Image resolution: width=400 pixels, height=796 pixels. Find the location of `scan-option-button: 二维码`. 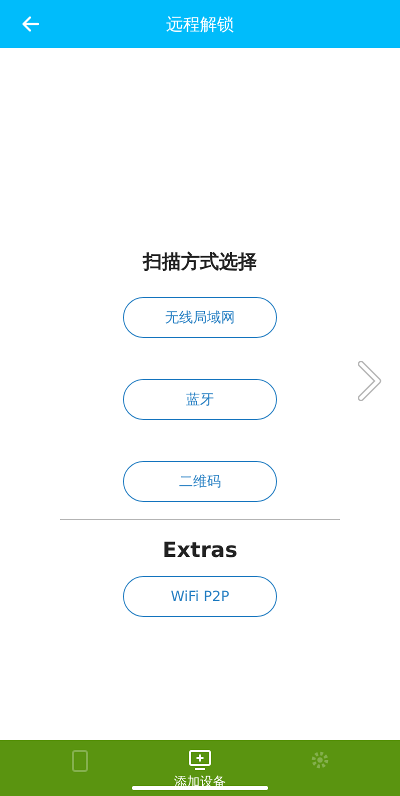

scan-option-button: 二维码 is located at coordinates (200, 481).